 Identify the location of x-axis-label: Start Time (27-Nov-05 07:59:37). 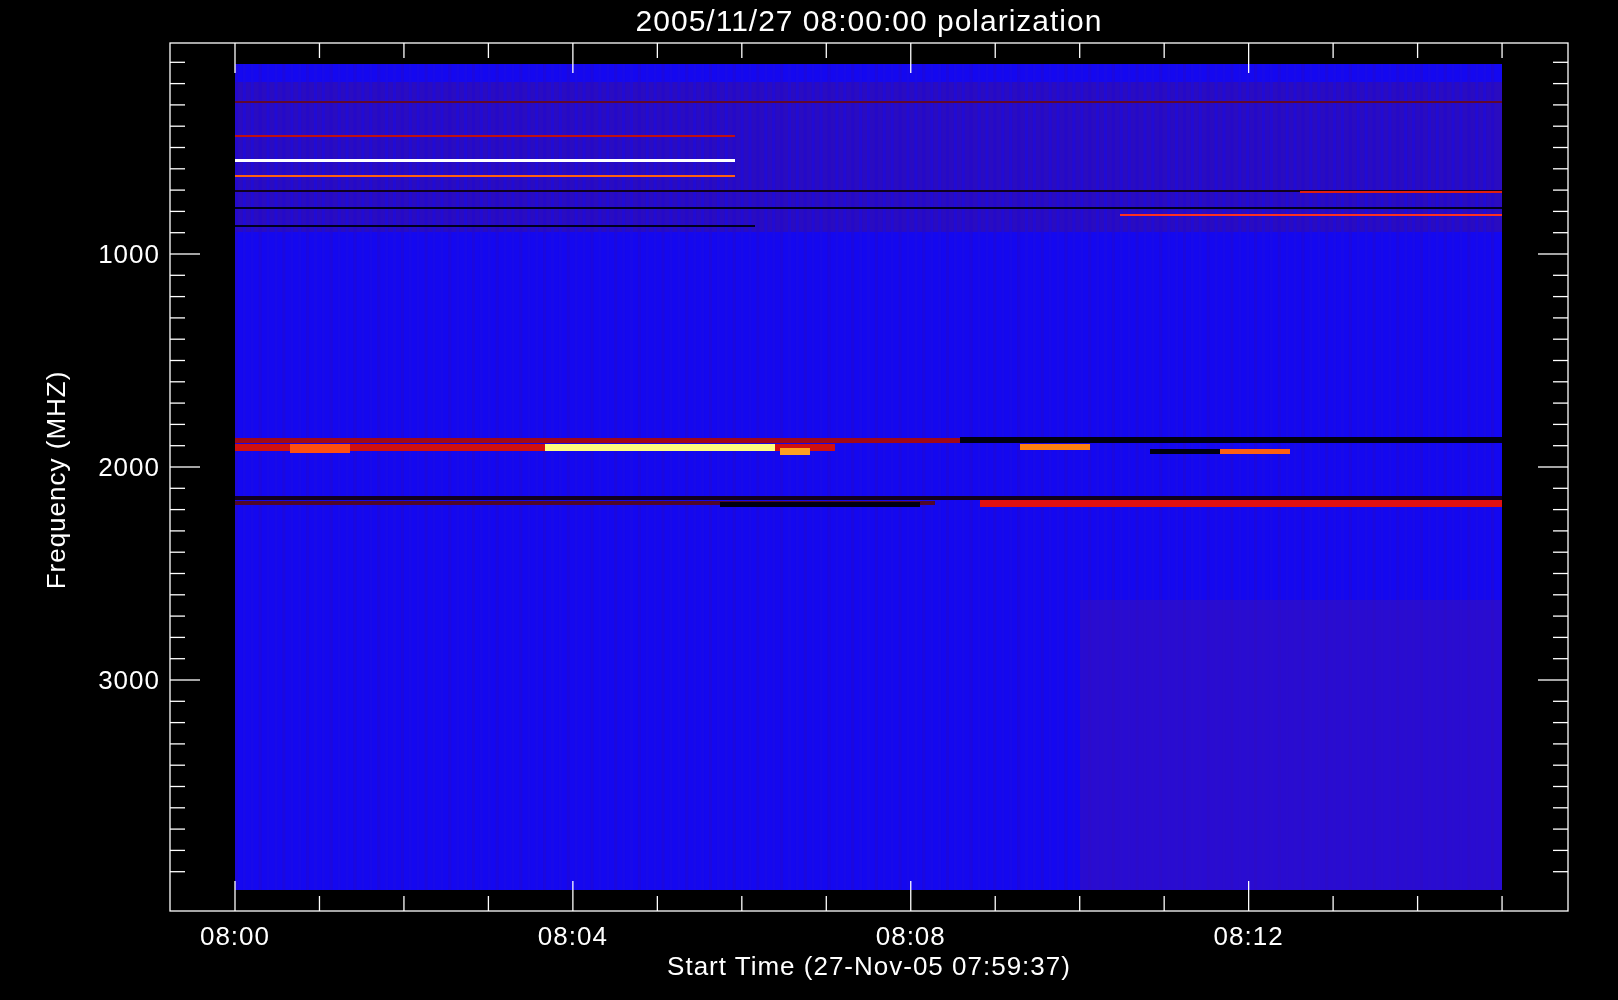
(869, 966).